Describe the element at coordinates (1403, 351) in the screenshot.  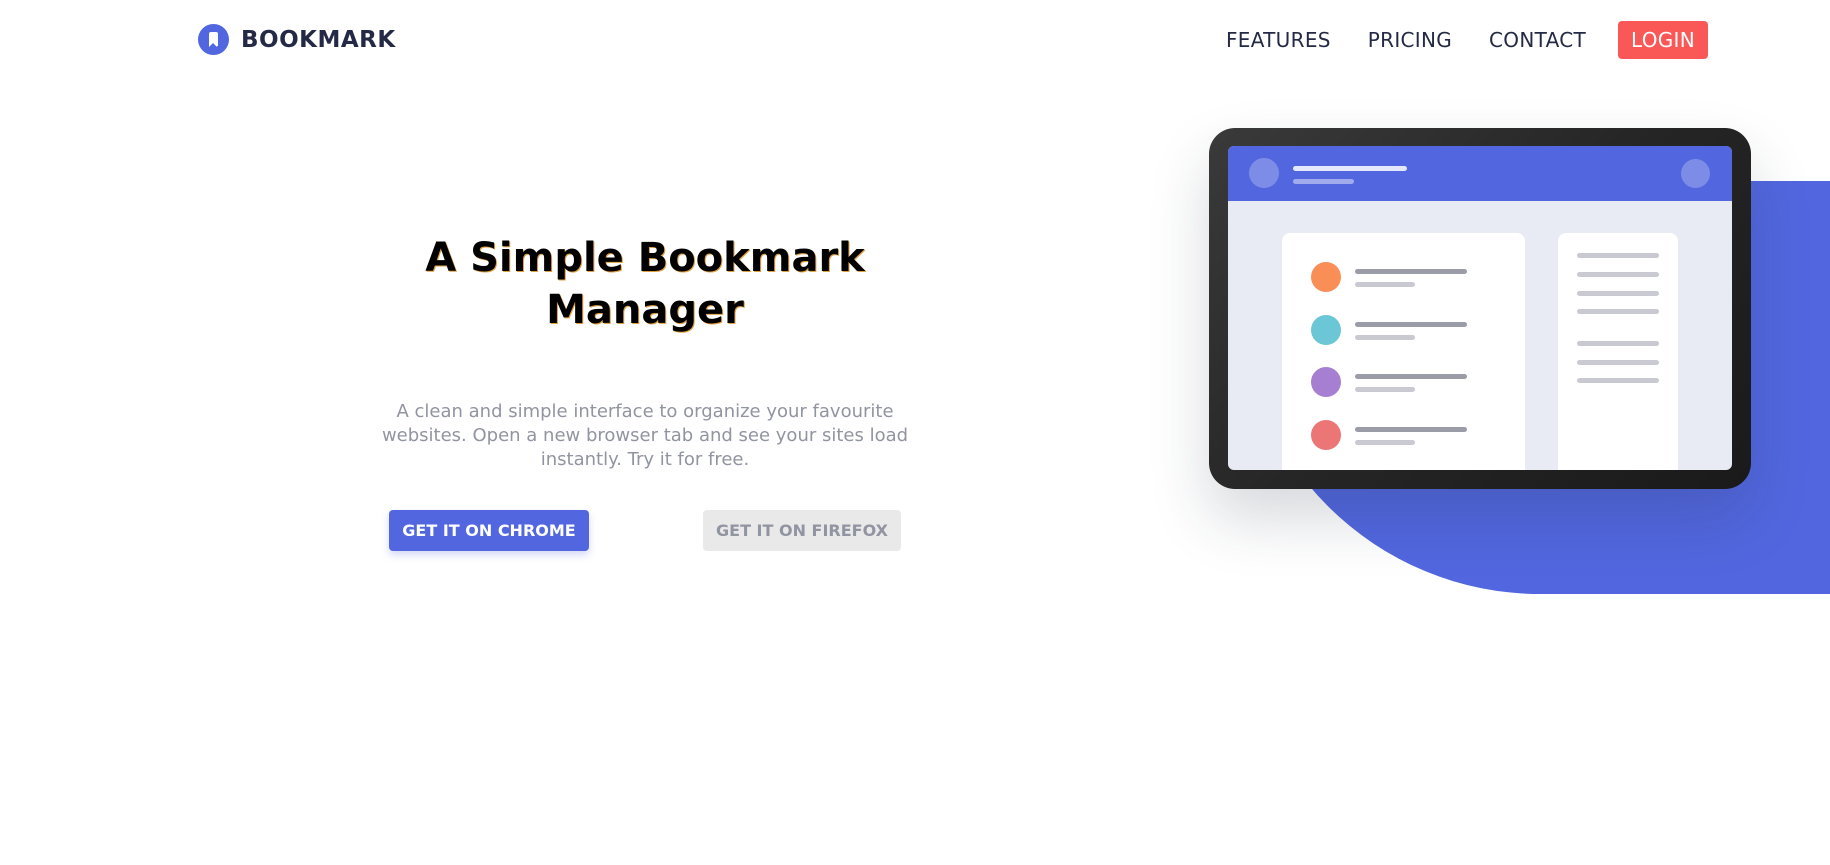
I see `bookmark-list-panel` at that location.